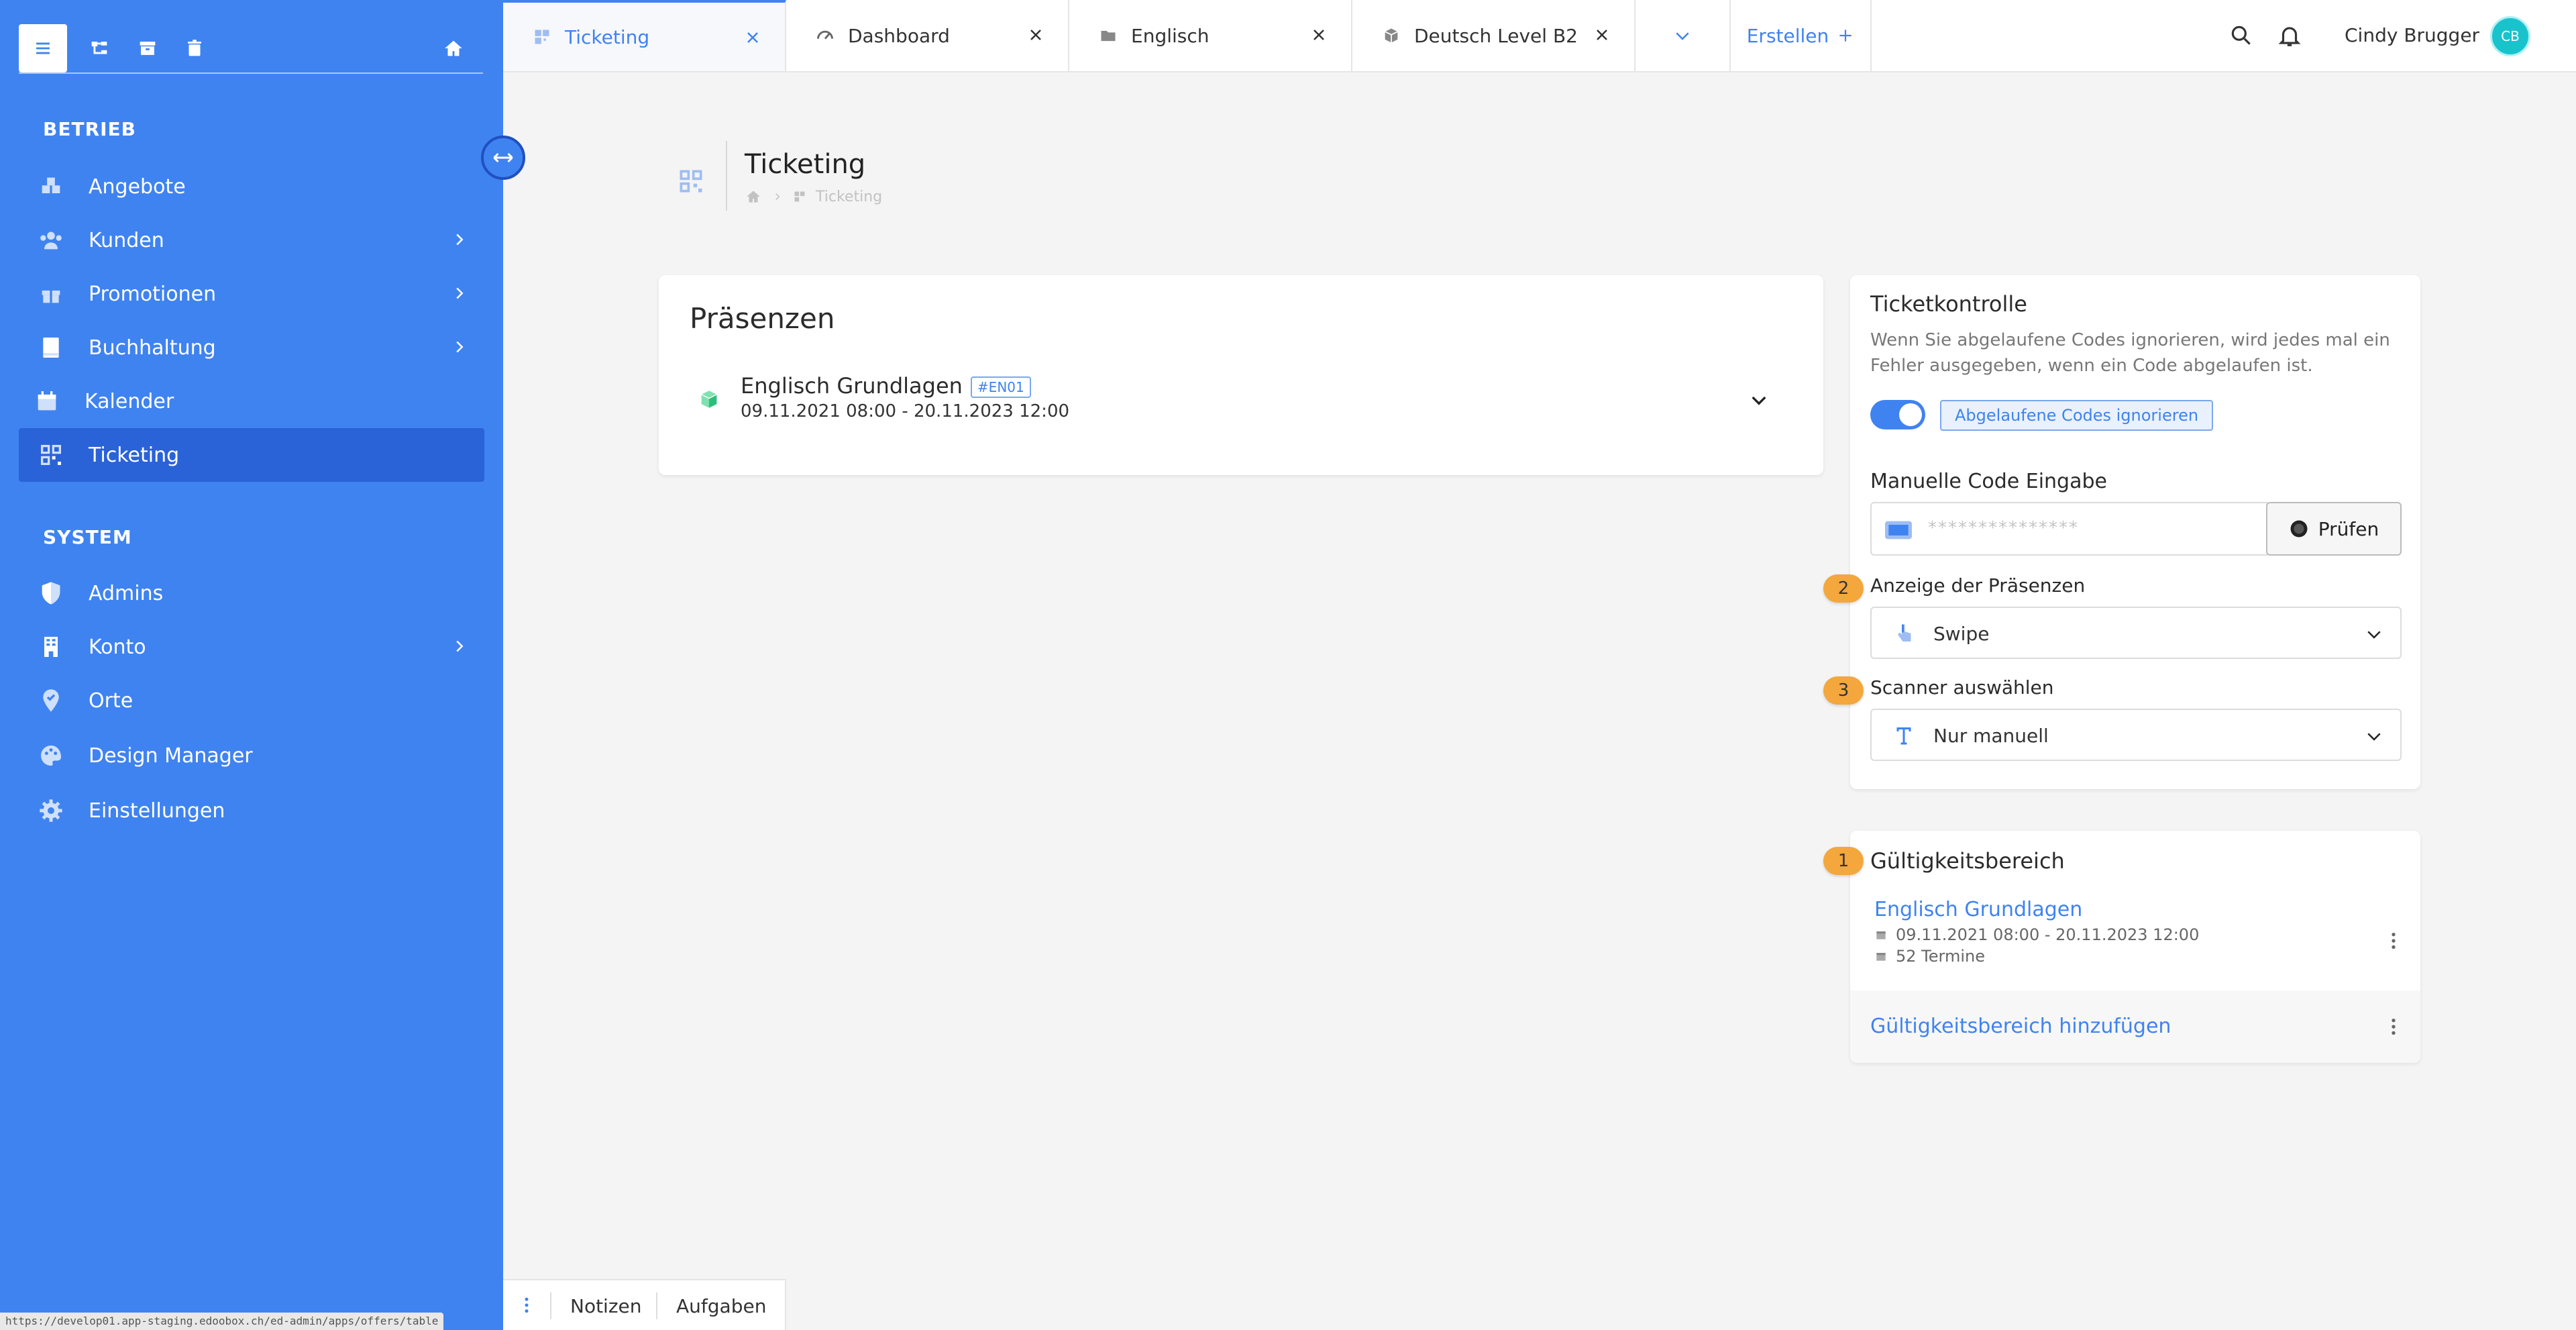 This screenshot has height=1330, width=2576. Describe the element at coordinates (721, 1306) in the screenshot. I see `tasks-tab: Aufgaben` at that location.